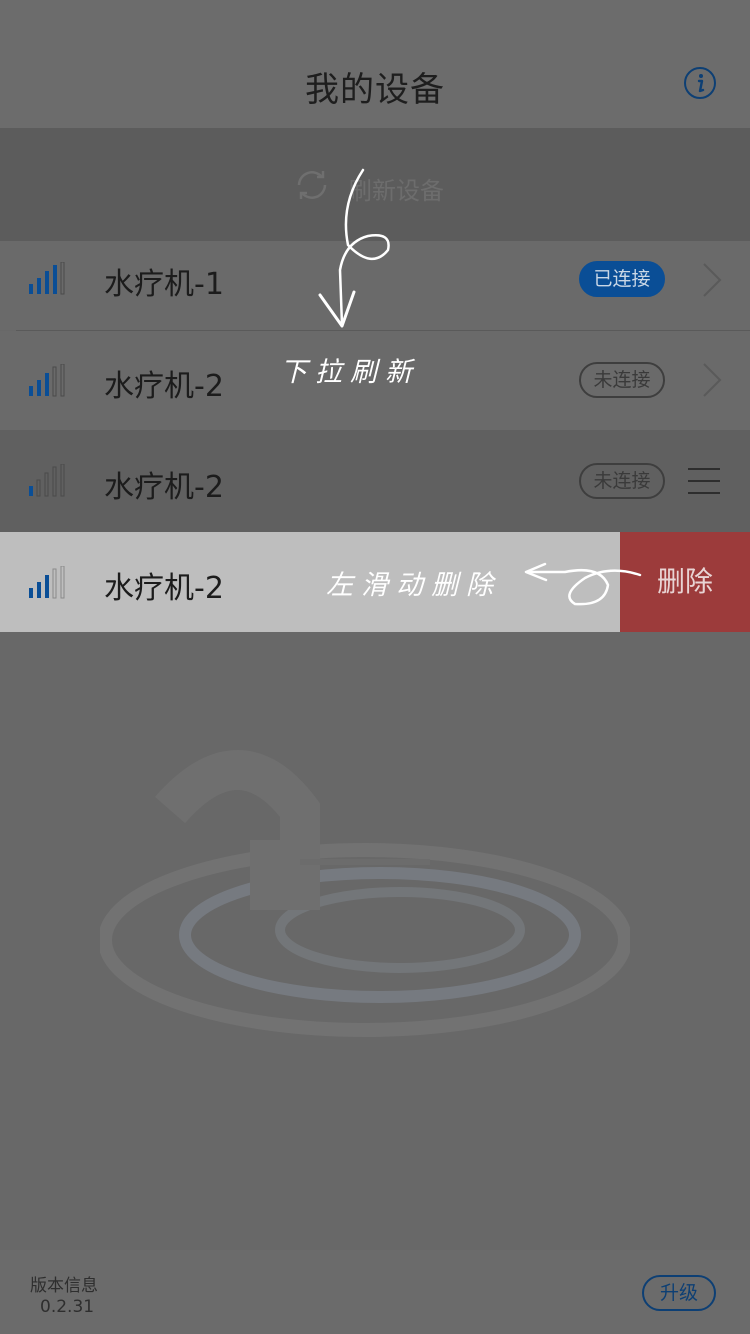 This screenshot has width=750, height=1334. Describe the element at coordinates (413, 585) in the screenshot. I see `swipe-to-delete-hint: 左滑动删除` at that location.